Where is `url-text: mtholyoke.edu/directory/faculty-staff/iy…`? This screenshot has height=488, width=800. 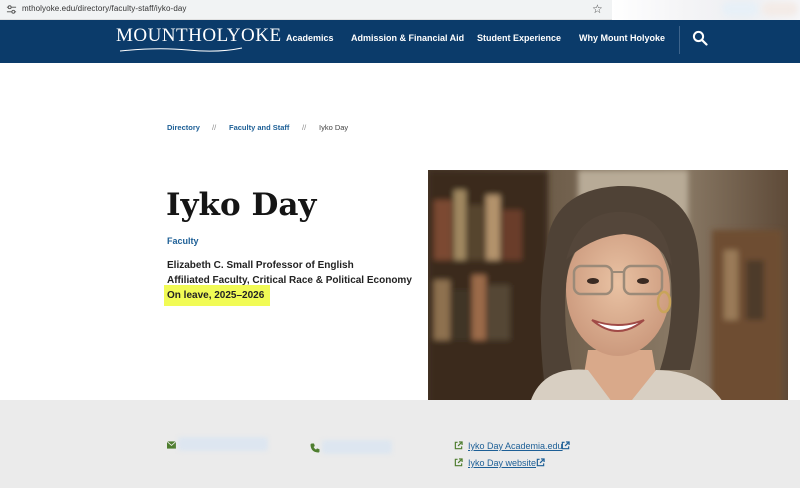
url-text: mtholyoke.edu/directory/faculty-staff/iy… is located at coordinates (104, 8).